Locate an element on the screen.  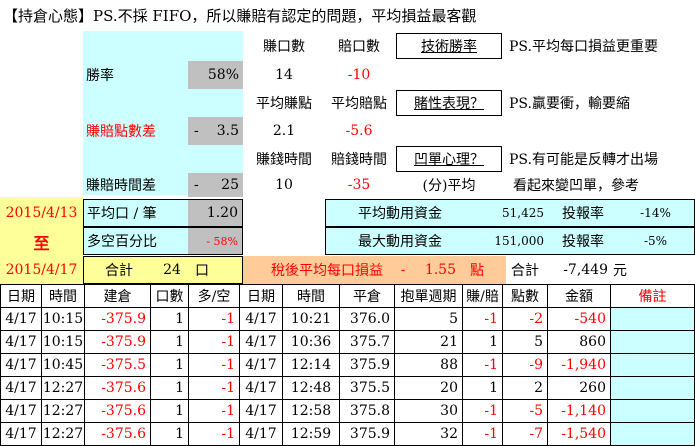
cell-time: 12:27 is located at coordinates (63, 434).